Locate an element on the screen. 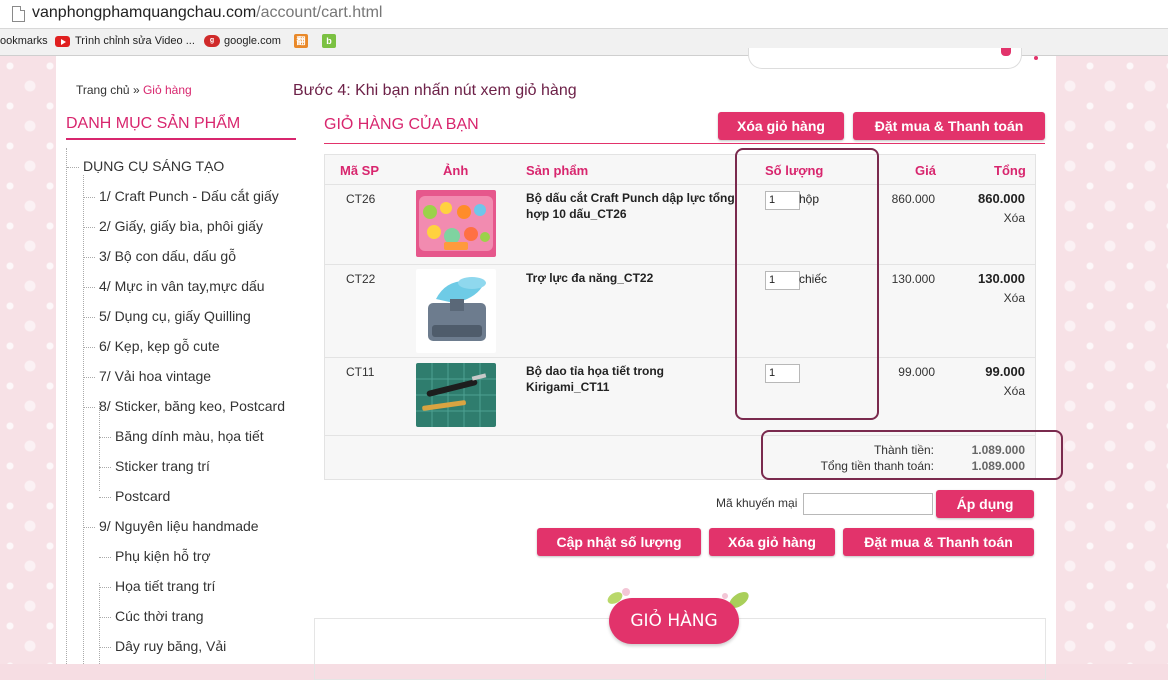 This screenshot has width=1168, height=680. sidebar-category-item: Băng dính màu, họa tiết is located at coordinates (181, 436).